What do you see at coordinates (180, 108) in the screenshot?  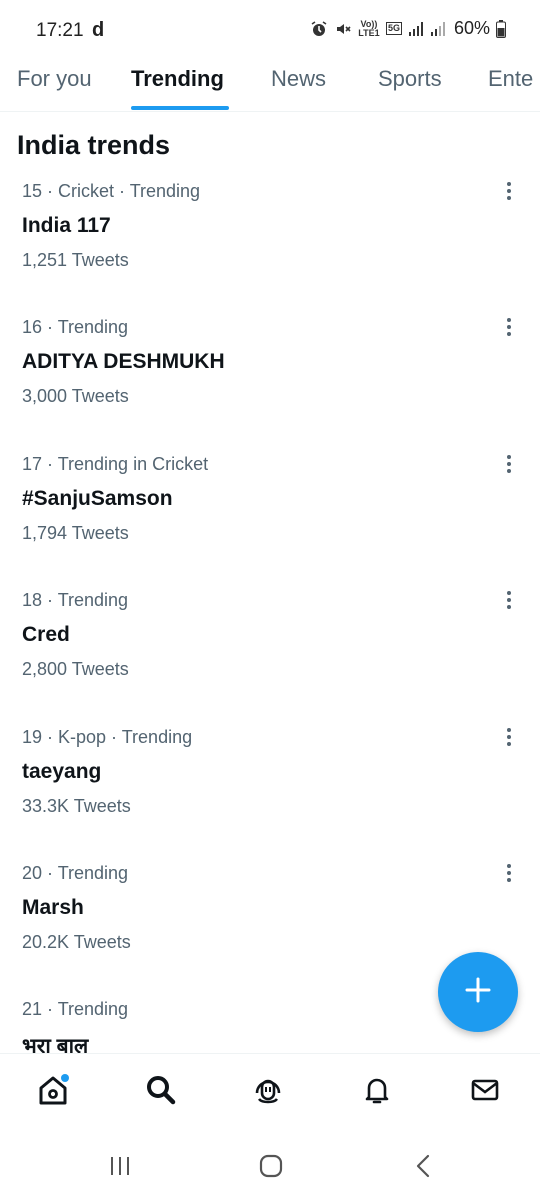 I see `active-tab-indicator` at bounding box center [180, 108].